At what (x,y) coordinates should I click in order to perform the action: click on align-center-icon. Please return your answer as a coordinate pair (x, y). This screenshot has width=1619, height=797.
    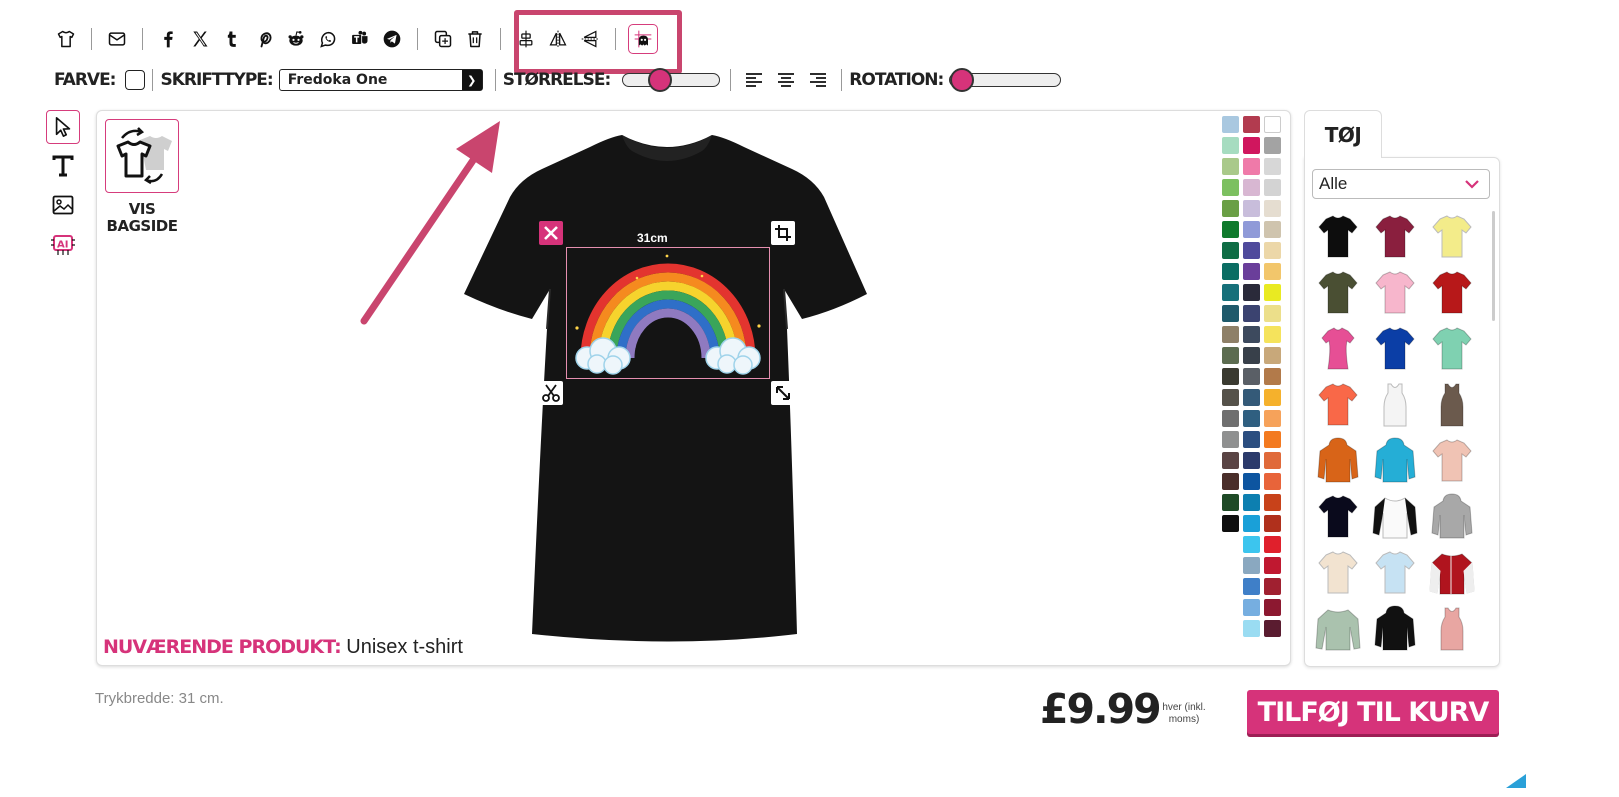
    Looking at the image, I should click on (786, 80).